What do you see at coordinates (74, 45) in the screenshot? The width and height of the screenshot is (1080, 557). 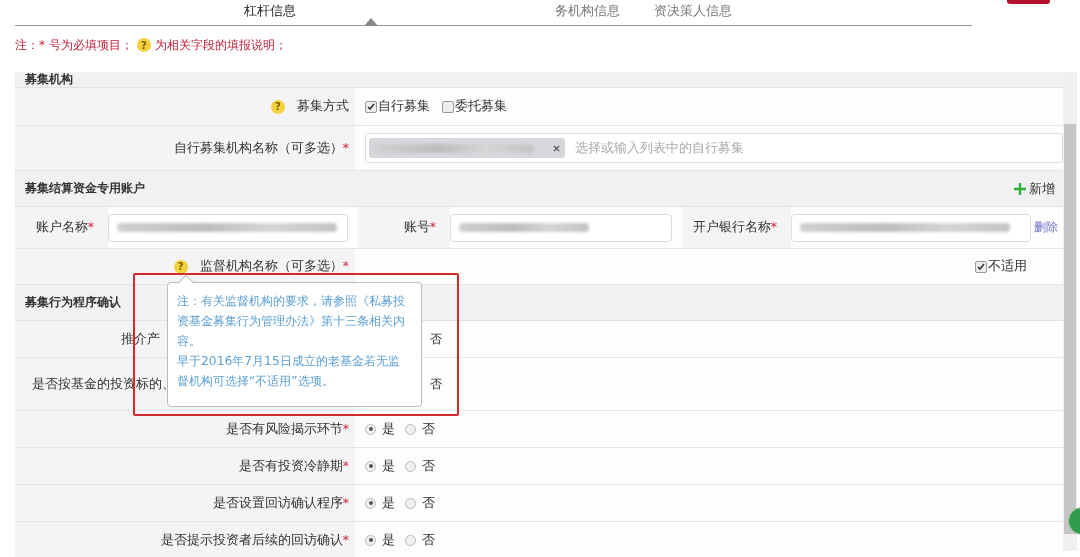 I see `note-text: 注：* 号为必填项目；` at bounding box center [74, 45].